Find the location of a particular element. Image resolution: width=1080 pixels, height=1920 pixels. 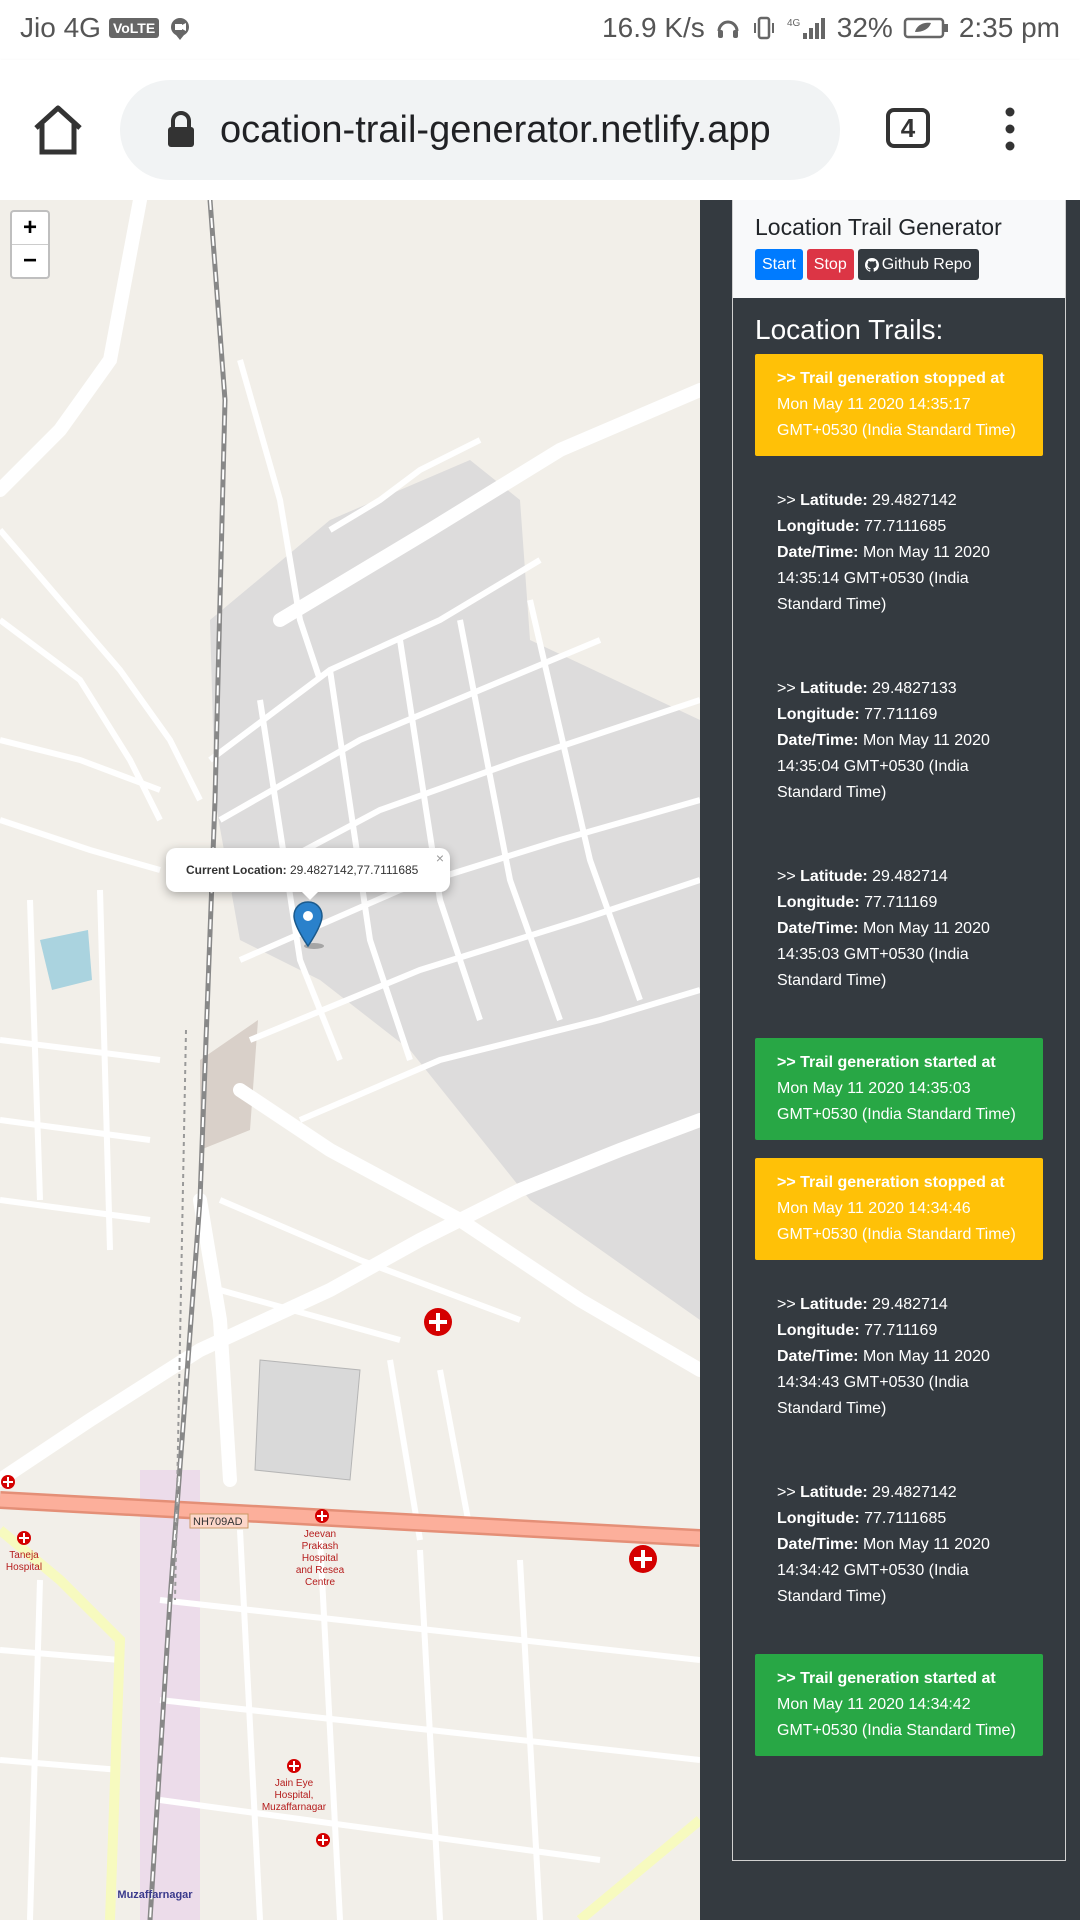

svg-text: 4G is located at coordinates (794, 23).